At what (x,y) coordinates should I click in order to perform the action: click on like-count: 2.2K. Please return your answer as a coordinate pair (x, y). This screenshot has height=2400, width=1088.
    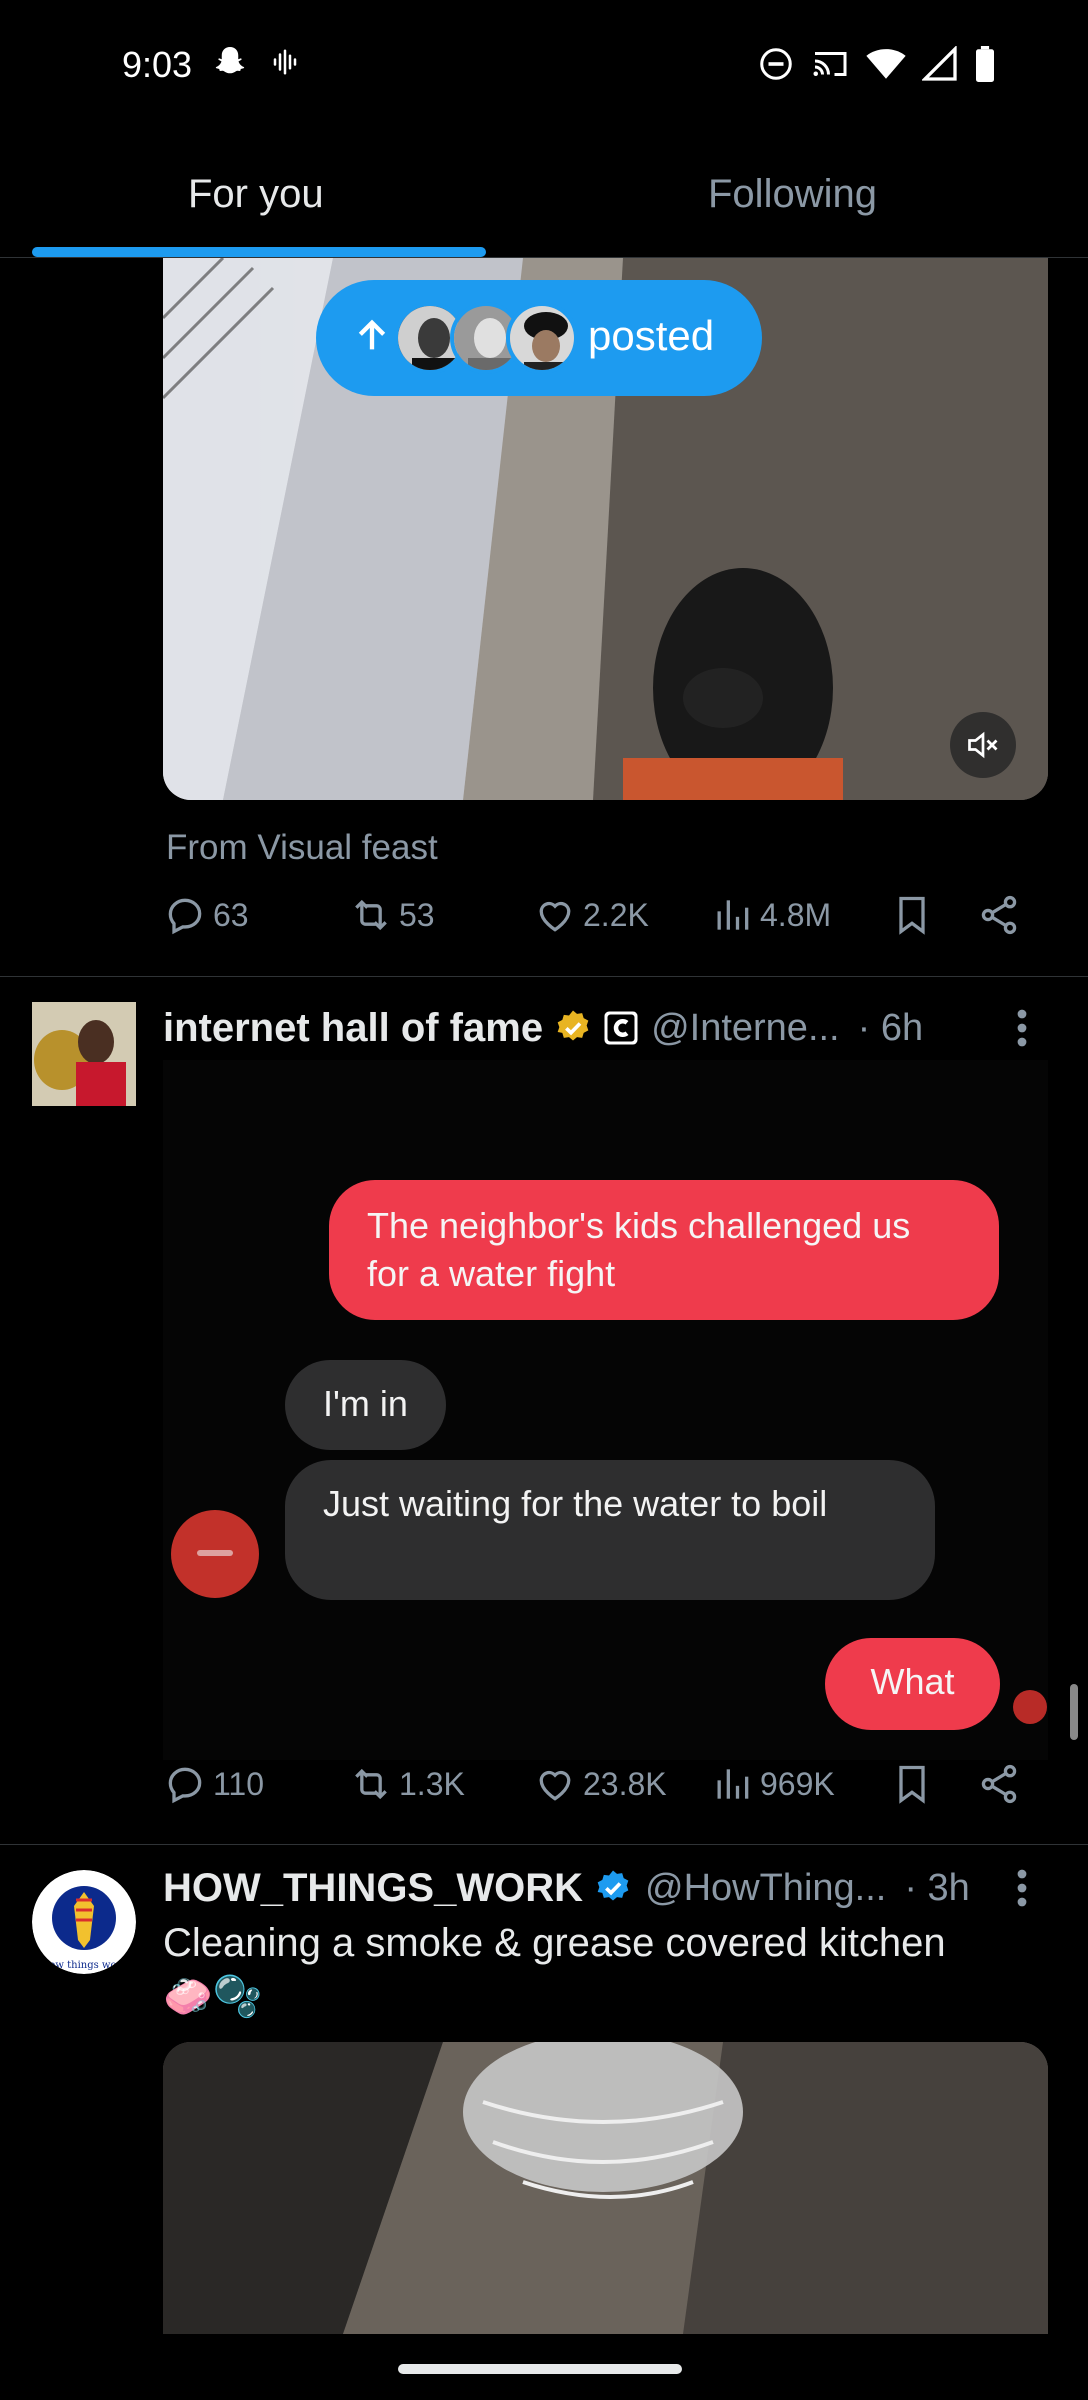
    Looking at the image, I should click on (616, 914).